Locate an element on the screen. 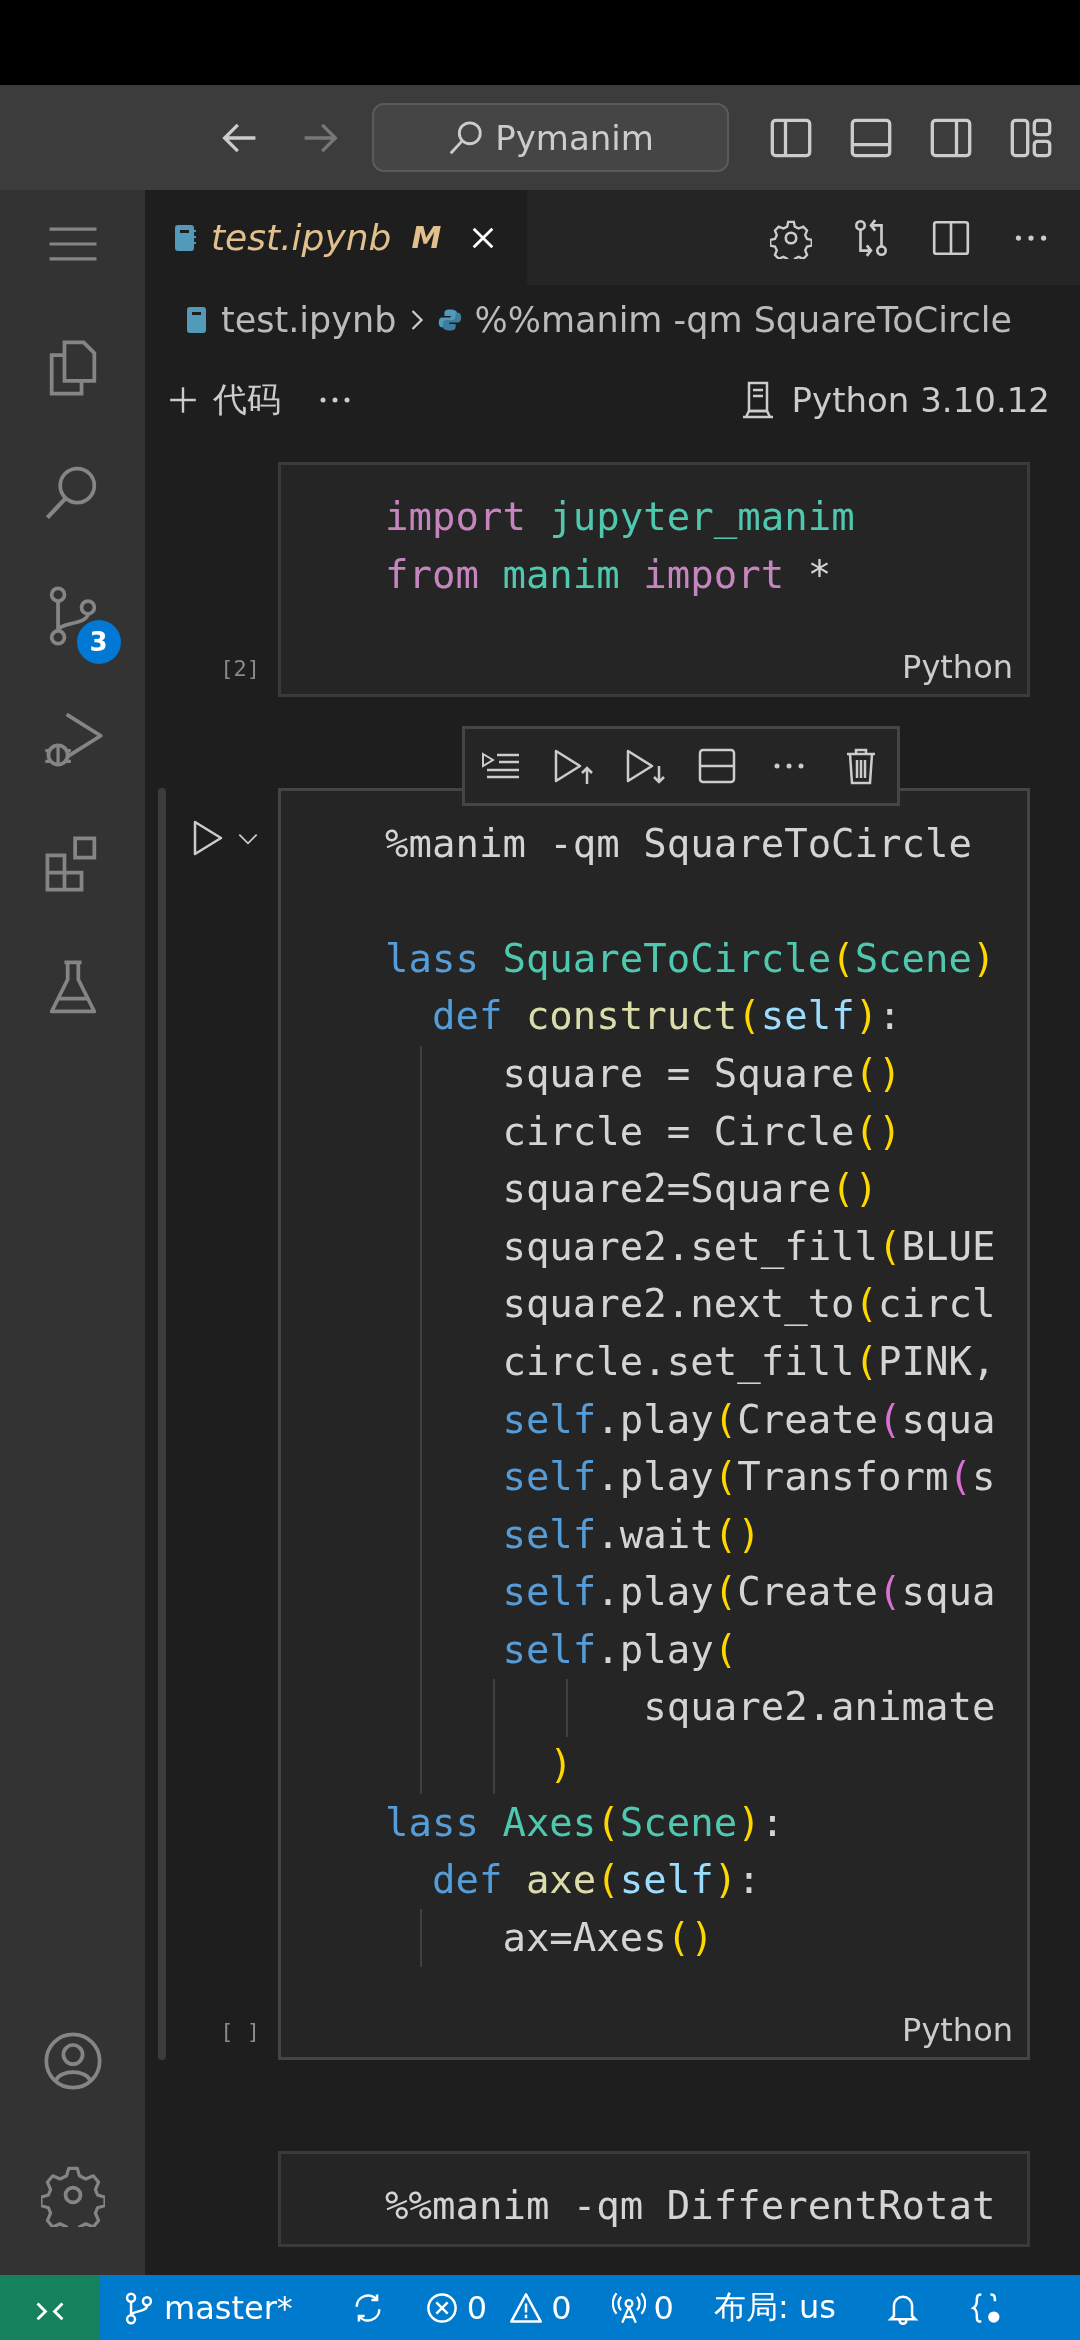 The width and height of the screenshot is (1080, 2340). code-line: square2.animate is located at coordinates (819, 1708).